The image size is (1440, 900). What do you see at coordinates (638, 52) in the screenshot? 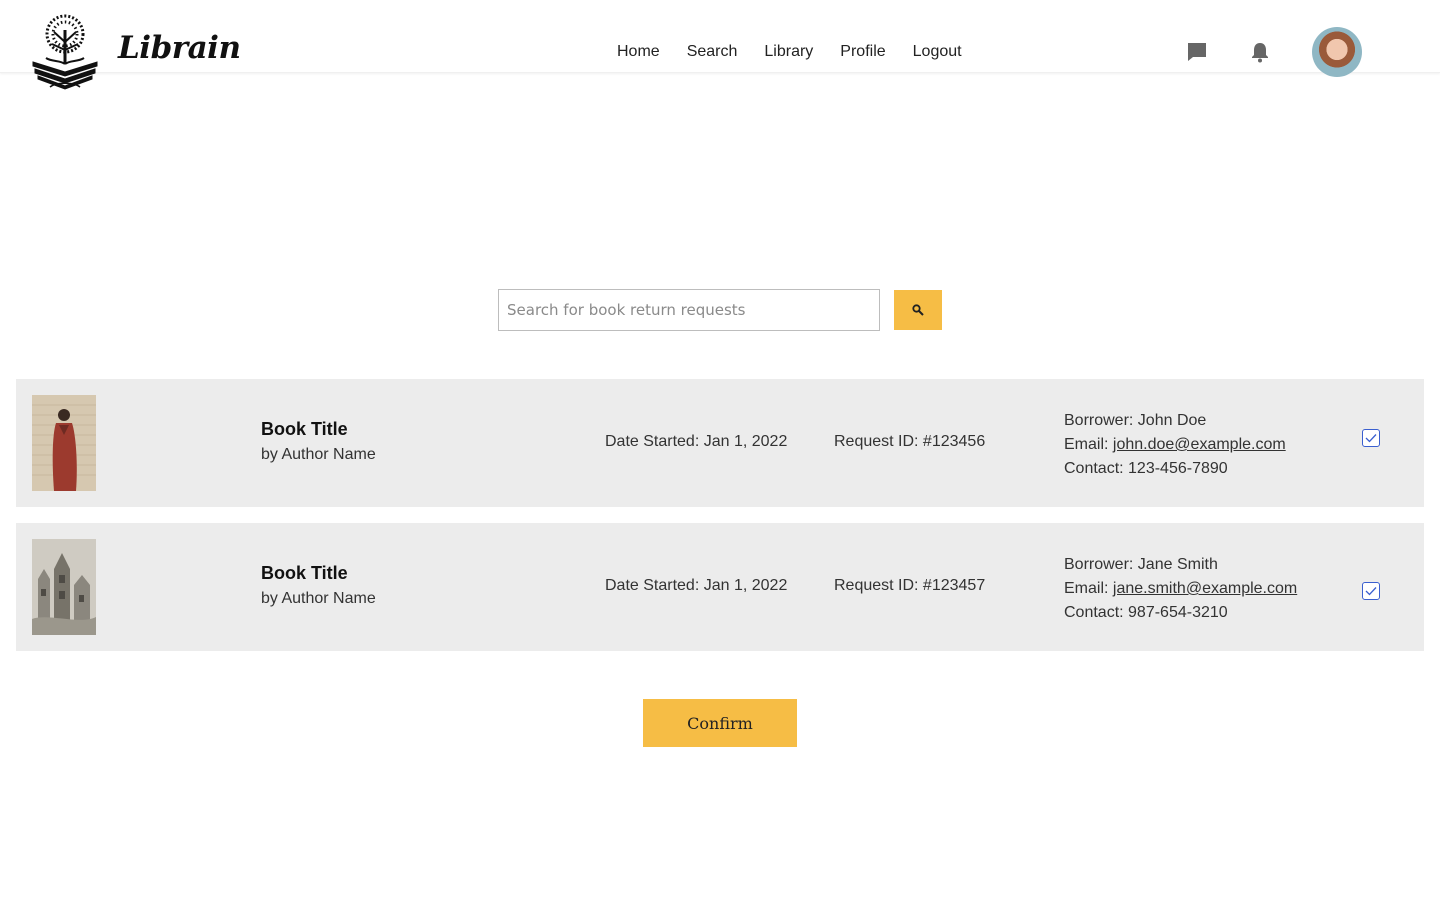
I see `nav-home: Home` at bounding box center [638, 52].